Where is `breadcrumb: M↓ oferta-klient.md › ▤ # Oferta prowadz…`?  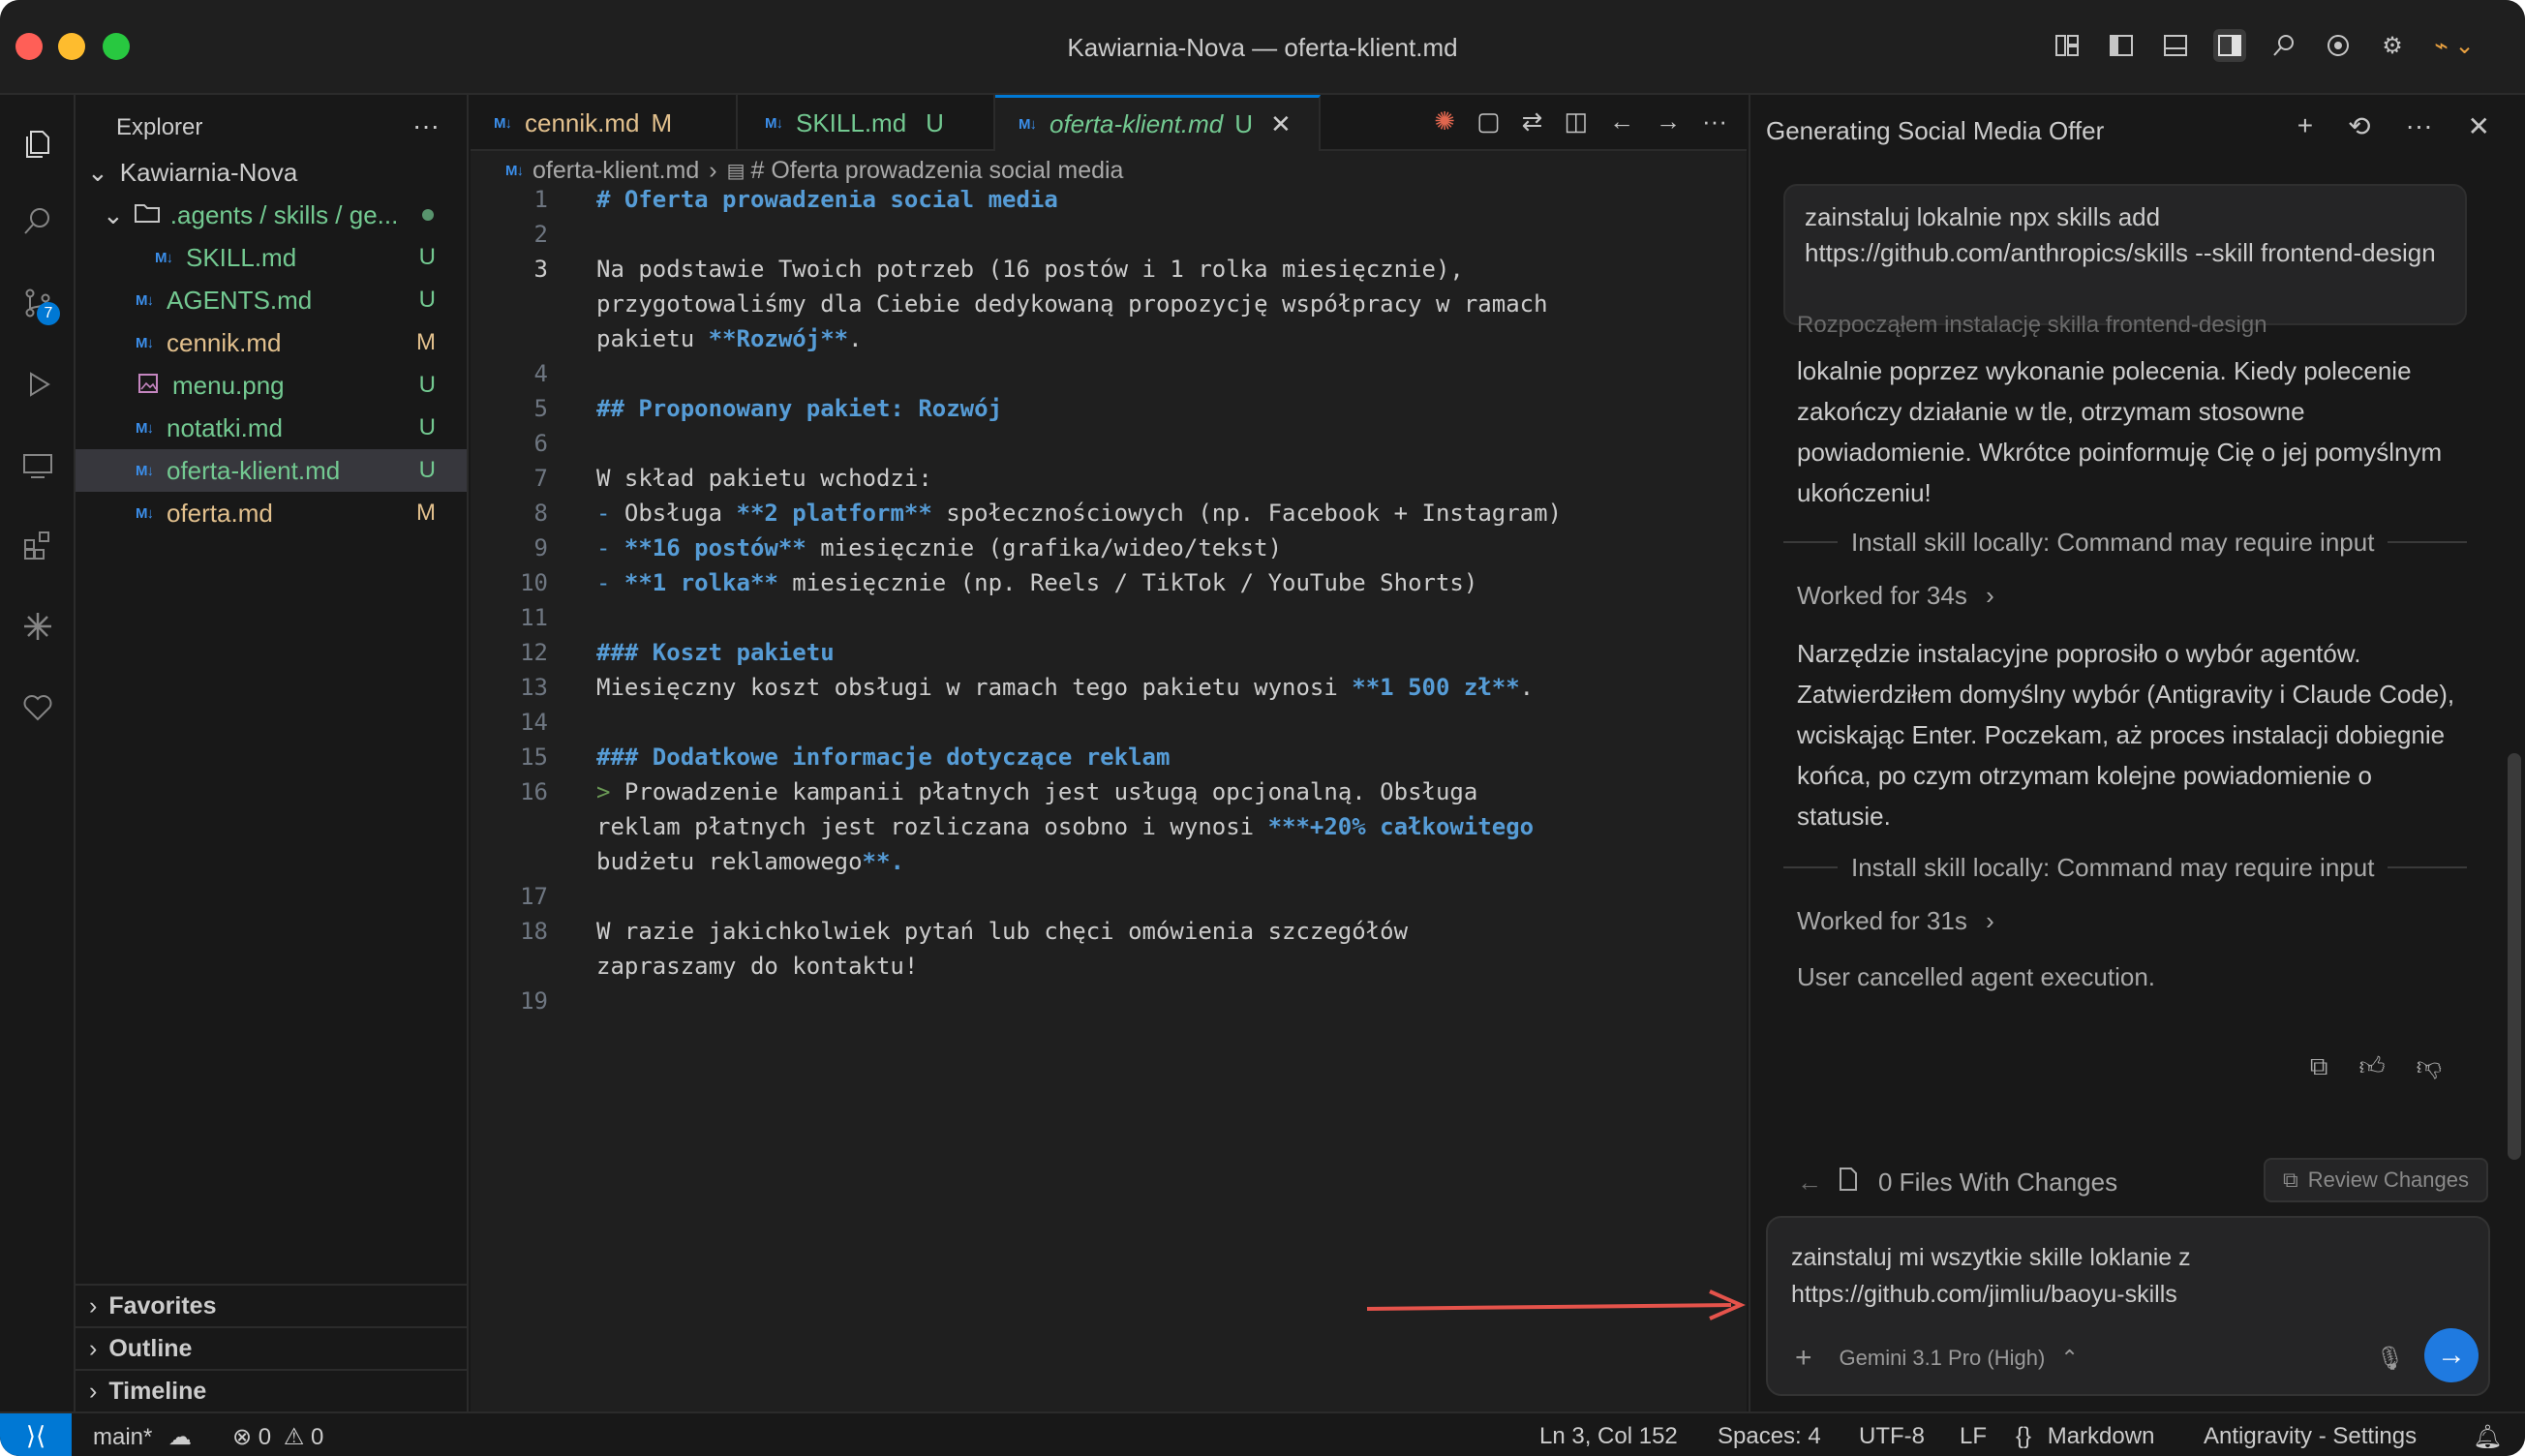 breadcrumb: M↓ oferta-klient.md › ▤ # Oferta prowadz… is located at coordinates (1109, 171).